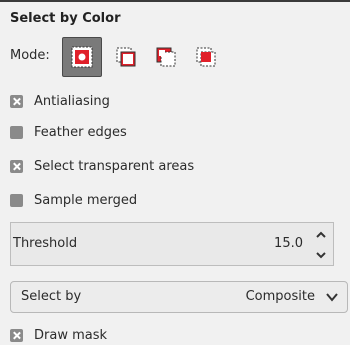 This screenshot has width=350, height=345. Describe the element at coordinates (16, 335) in the screenshot. I see `draw-mask-checkbox` at that location.